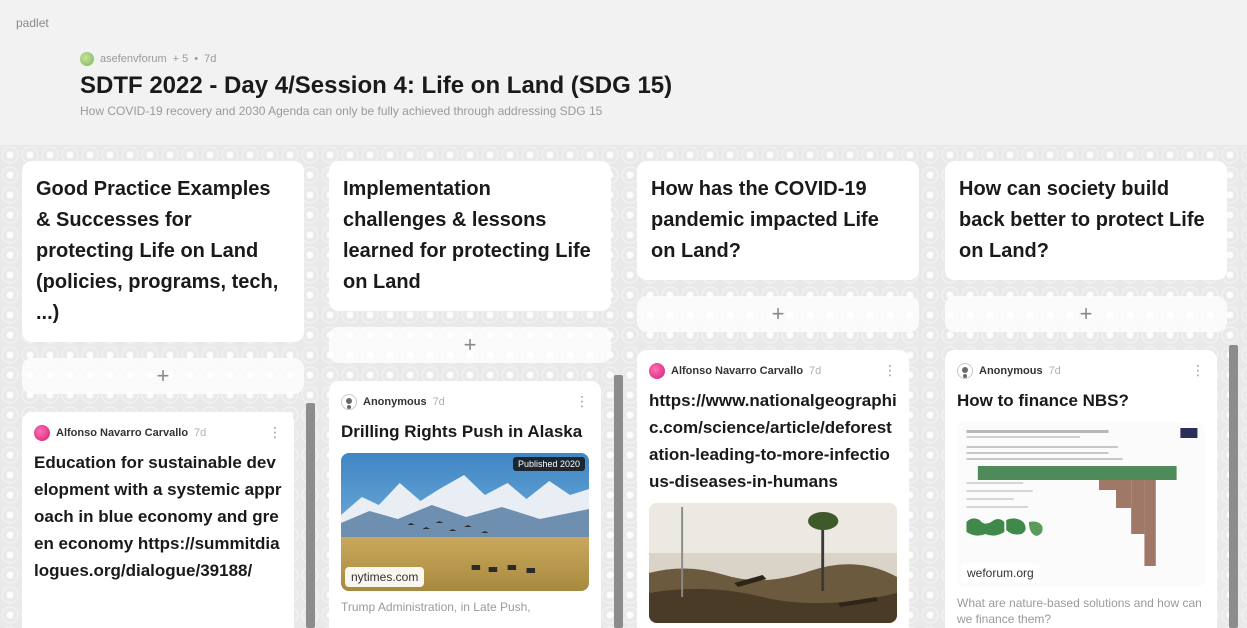 This screenshot has width=1247, height=628. I want to click on post-title: How to finance NBS?, so click(1043, 400).